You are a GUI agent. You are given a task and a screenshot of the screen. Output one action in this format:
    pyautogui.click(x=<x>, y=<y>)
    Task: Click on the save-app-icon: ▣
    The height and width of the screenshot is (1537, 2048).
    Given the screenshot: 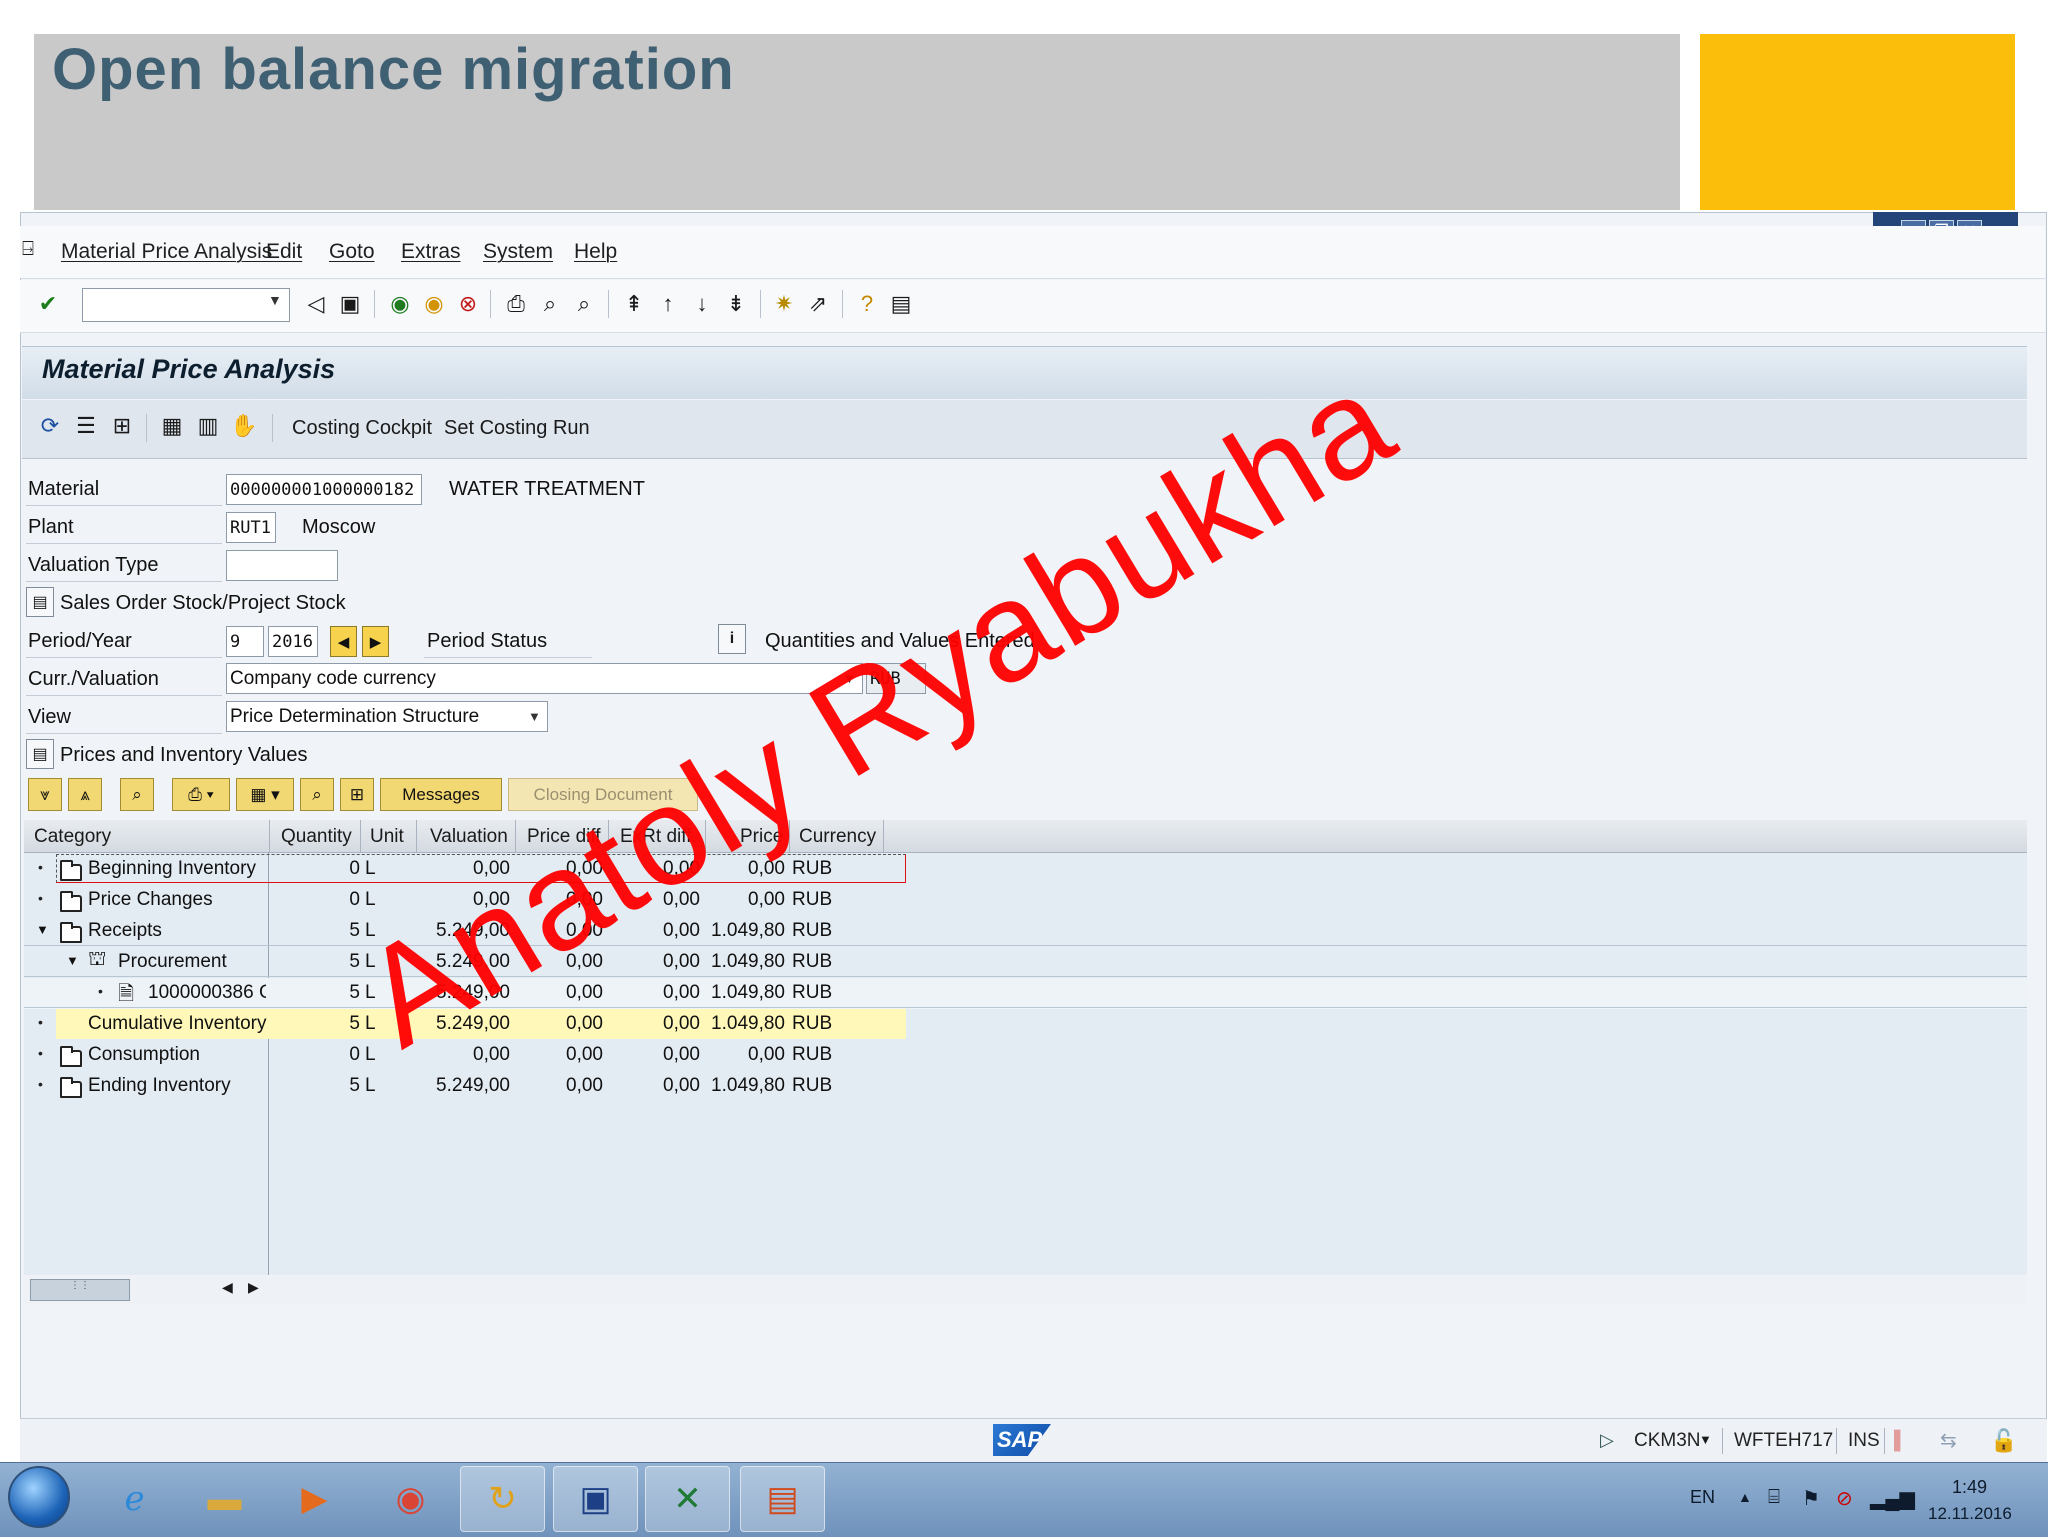 What is the action you would take?
    pyautogui.click(x=595, y=1499)
    